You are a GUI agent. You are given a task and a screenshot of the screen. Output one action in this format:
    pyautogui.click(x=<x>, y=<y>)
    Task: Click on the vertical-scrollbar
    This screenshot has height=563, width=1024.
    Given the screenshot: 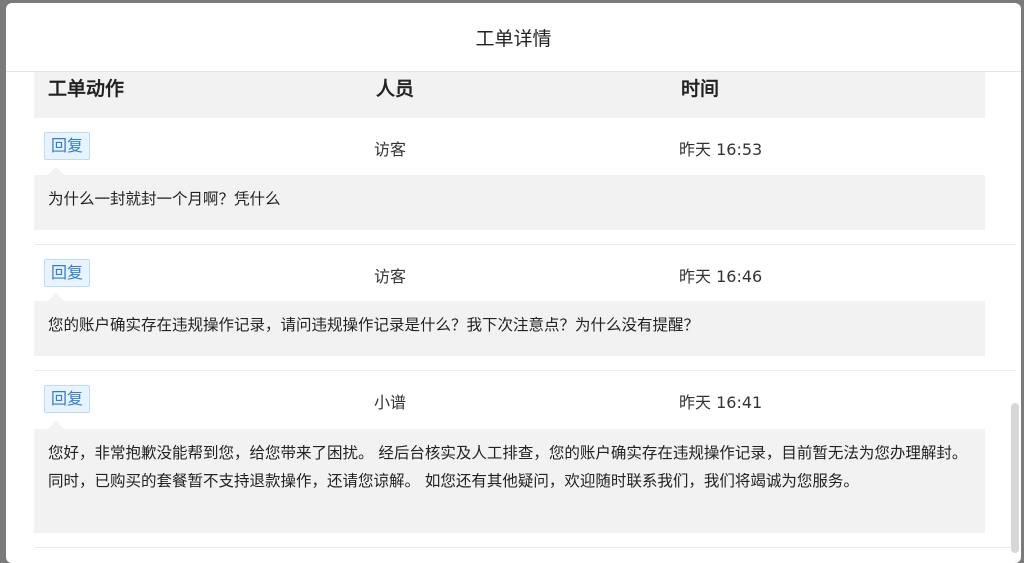 What is the action you would take?
    pyautogui.click(x=1015, y=478)
    